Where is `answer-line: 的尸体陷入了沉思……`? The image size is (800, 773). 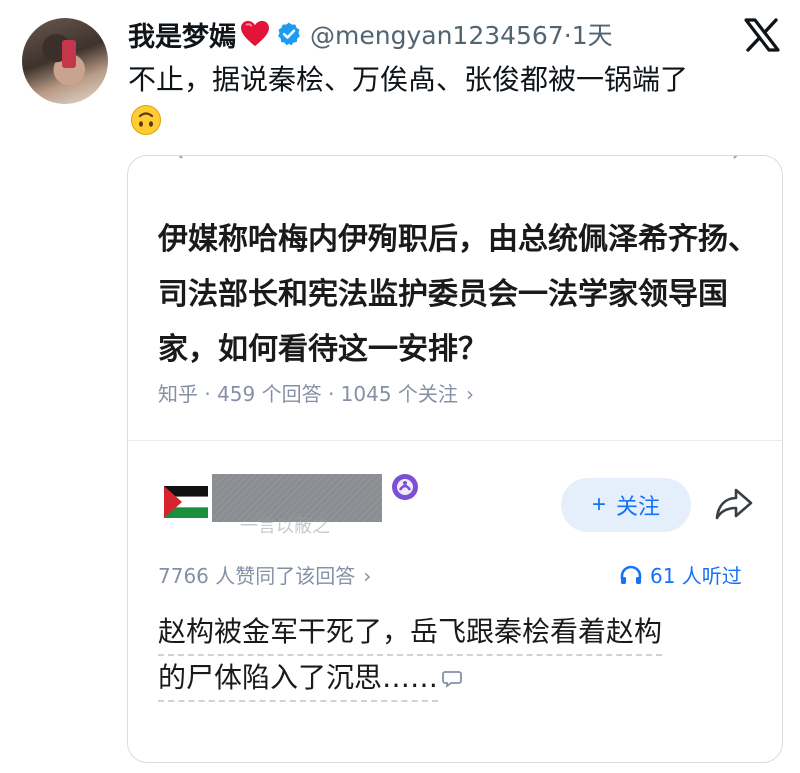 answer-line: 的尸体陷入了沉思…… is located at coordinates (298, 679).